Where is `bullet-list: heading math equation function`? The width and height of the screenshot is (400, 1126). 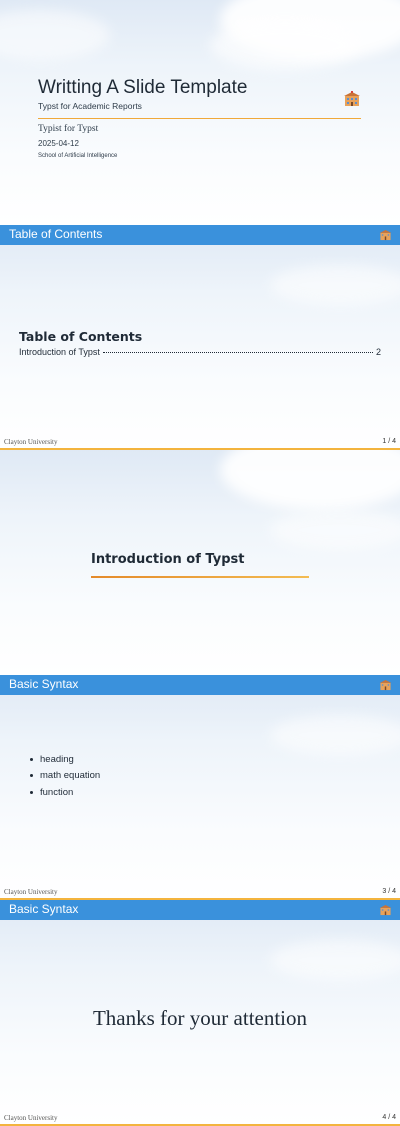 bullet-list: heading math equation function is located at coordinates (65, 776).